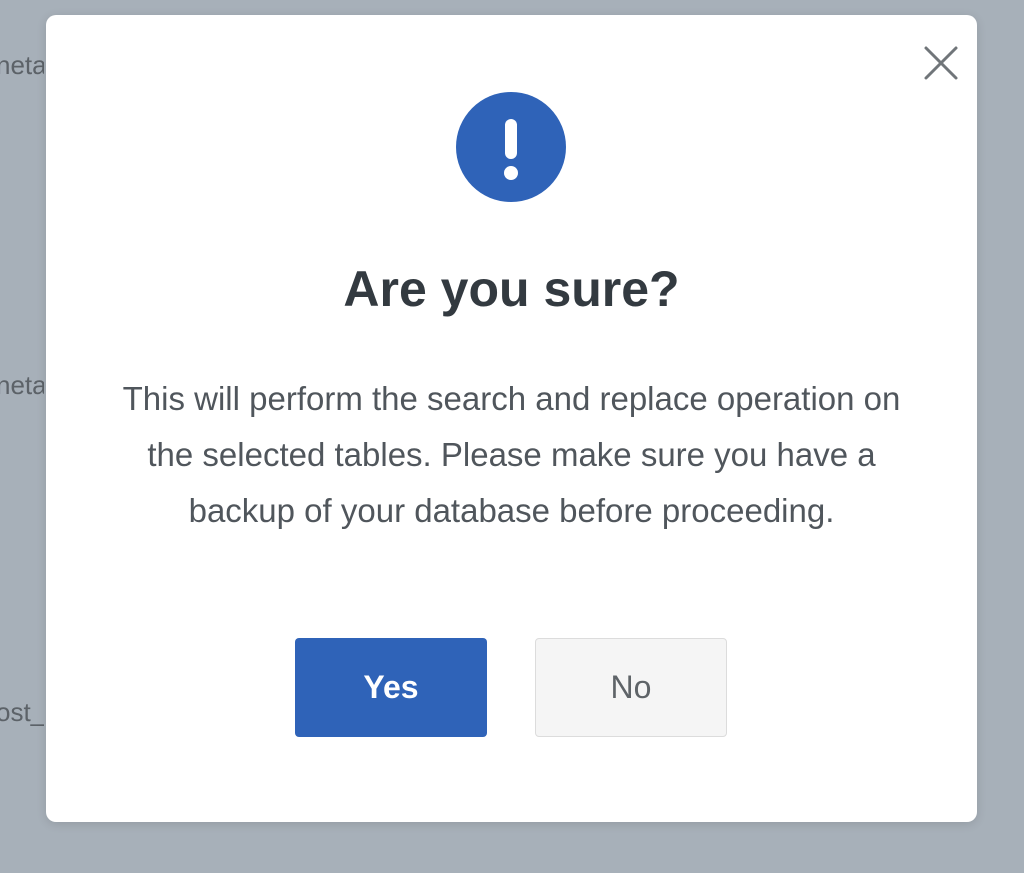  I want to click on dialog-title: Are you sure?, so click(511, 289).